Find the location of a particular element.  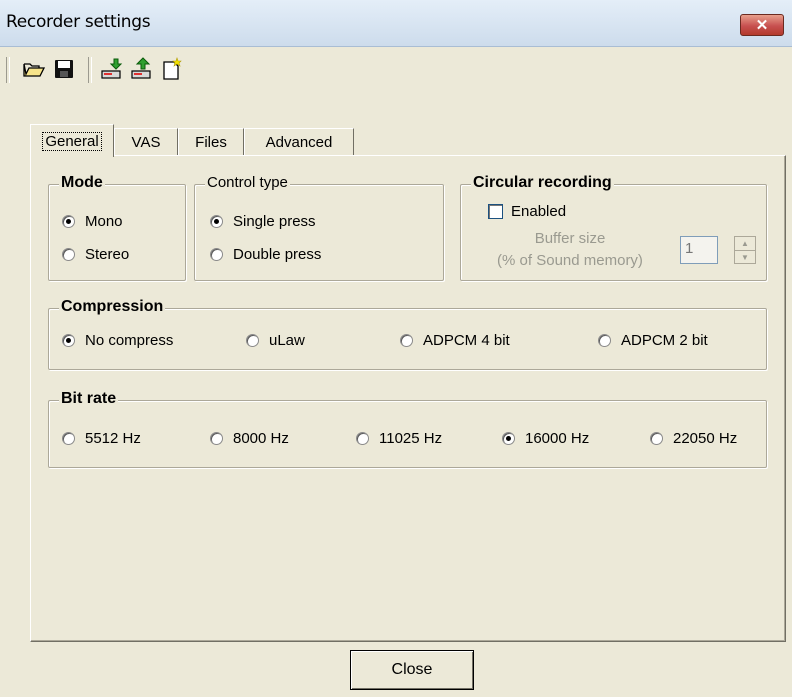

tab-general-label: General is located at coordinates (72, 141).